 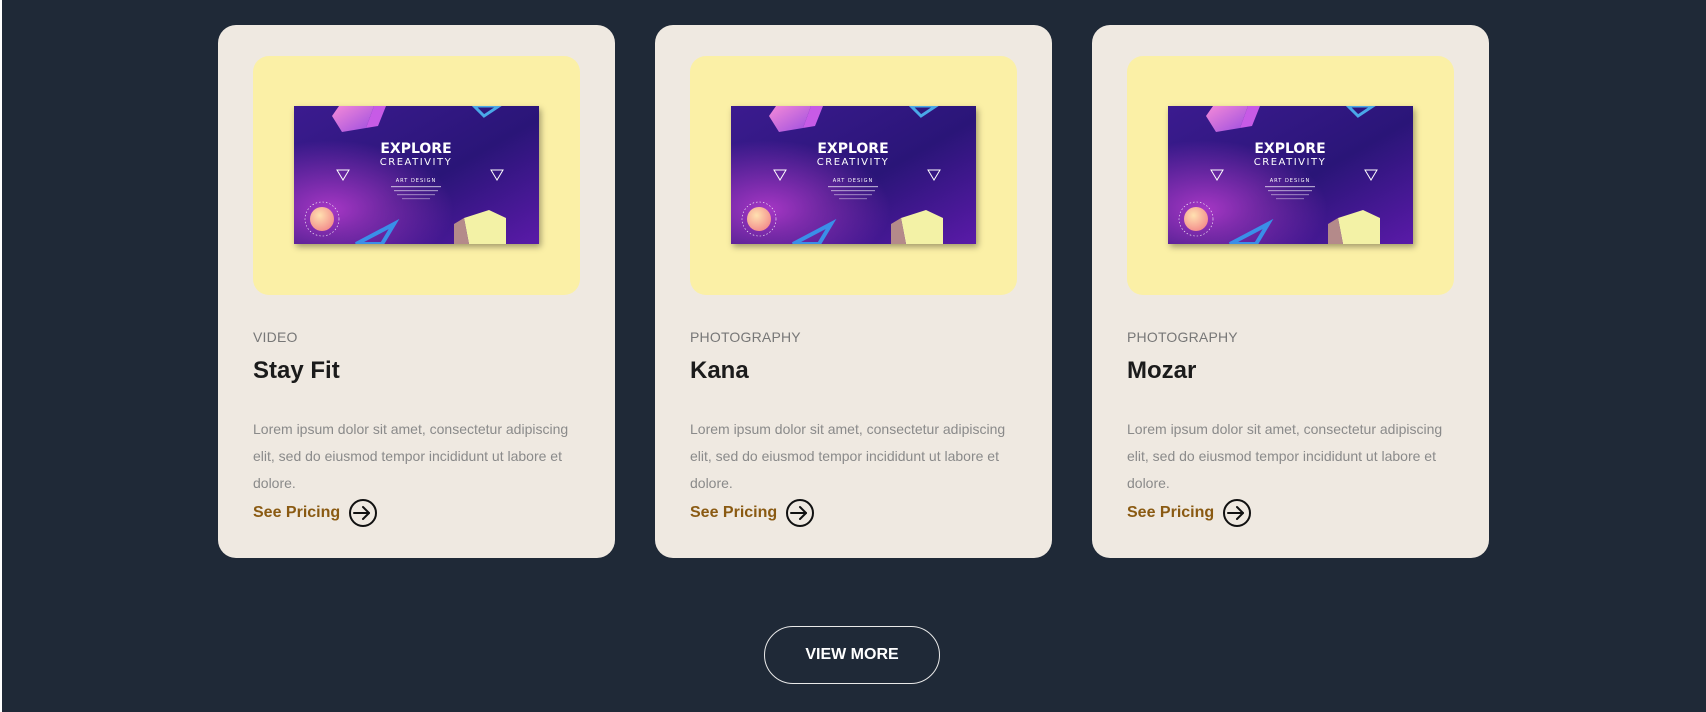 What do you see at coordinates (852, 655) in the screenshot?
I see `view-more-button: VIEW MORE` at bounding box center [852, 655].